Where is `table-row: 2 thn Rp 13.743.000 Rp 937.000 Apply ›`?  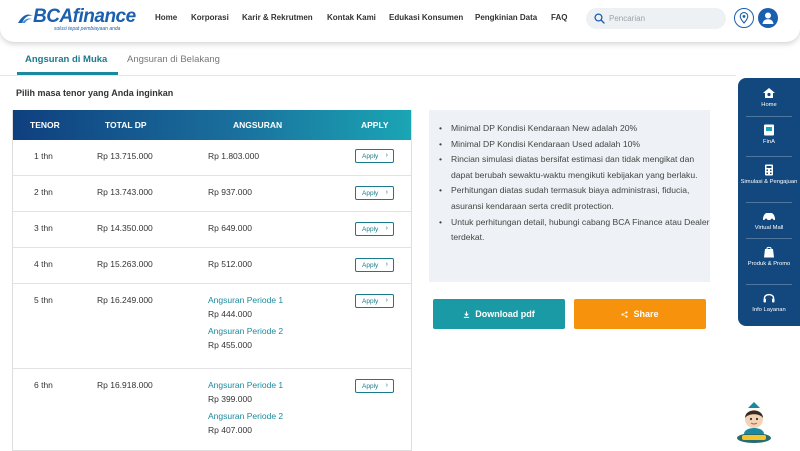
table-row: 2 thn Rp 13.743.000 Rp 937.000 Apply › is located at coordinates (212, 194).